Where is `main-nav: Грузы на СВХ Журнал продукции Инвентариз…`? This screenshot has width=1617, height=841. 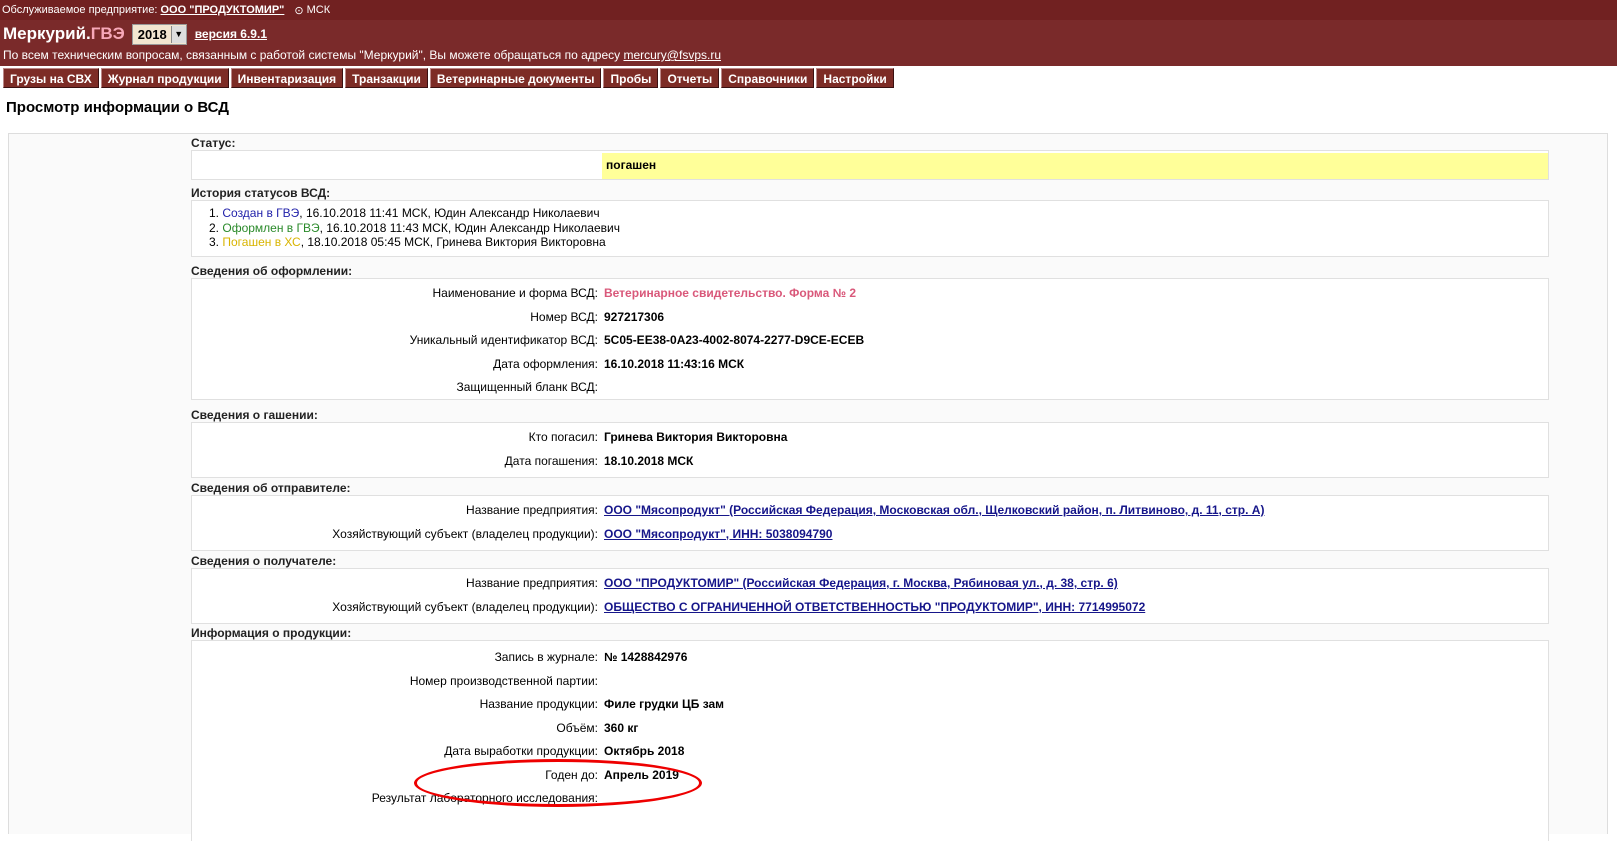
main-nav: Грузы на СВХ Журнал продукции Инвентариз… is located at coordinates (808, 78).